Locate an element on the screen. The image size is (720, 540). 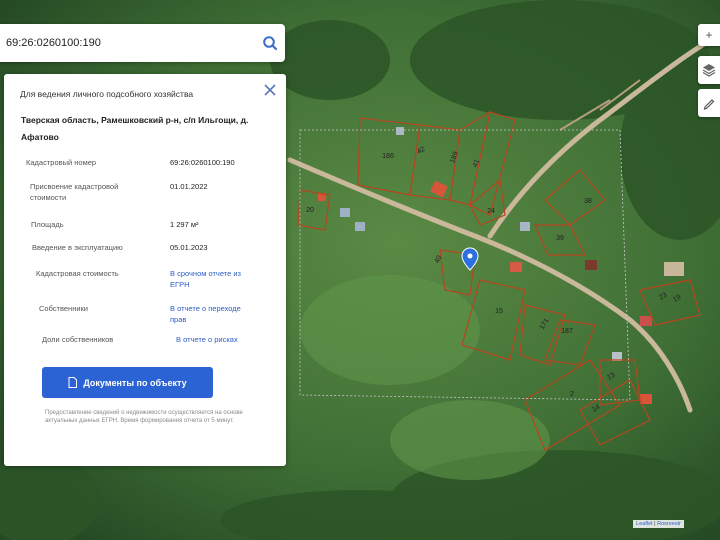
pencil-icon is located at coordinates (709, 104).